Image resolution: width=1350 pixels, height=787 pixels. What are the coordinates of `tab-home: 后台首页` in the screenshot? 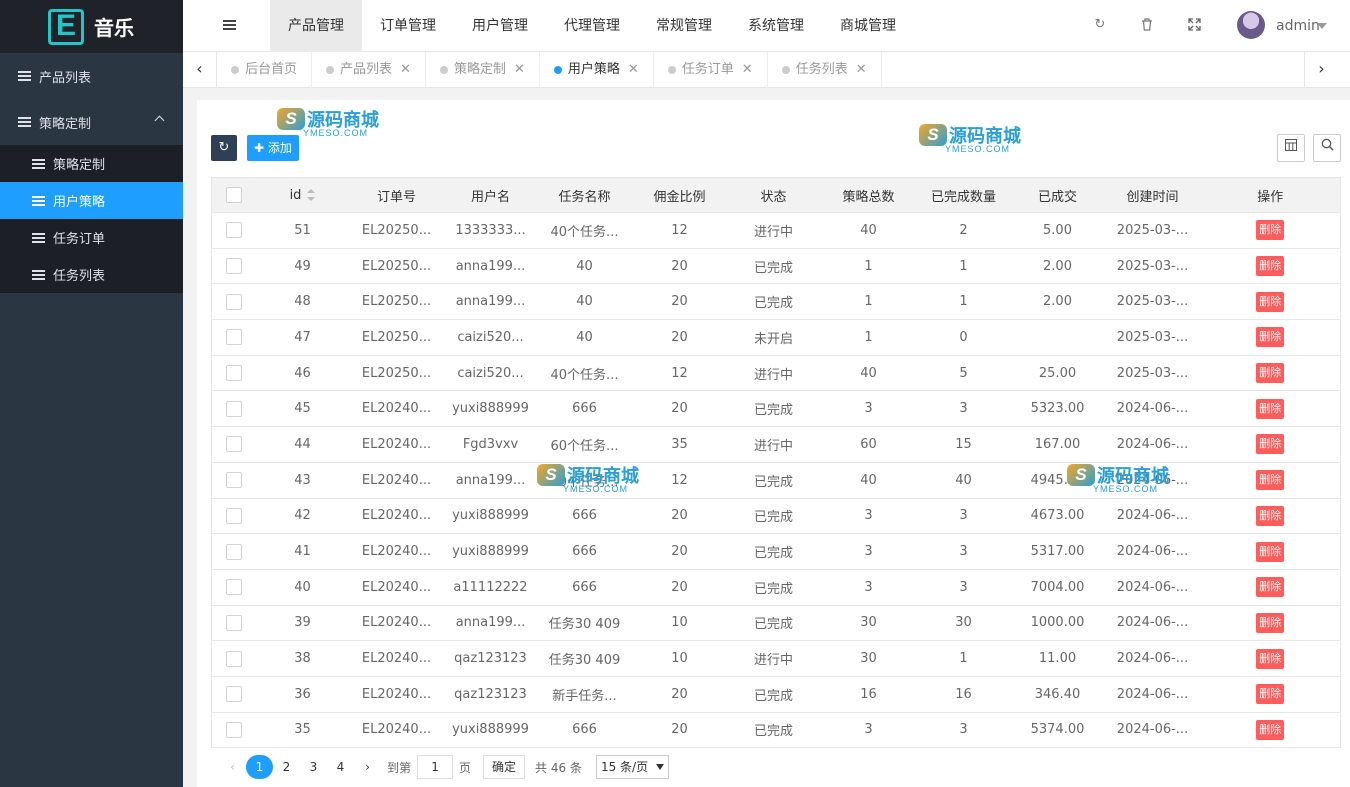 It's located at (265, 70).